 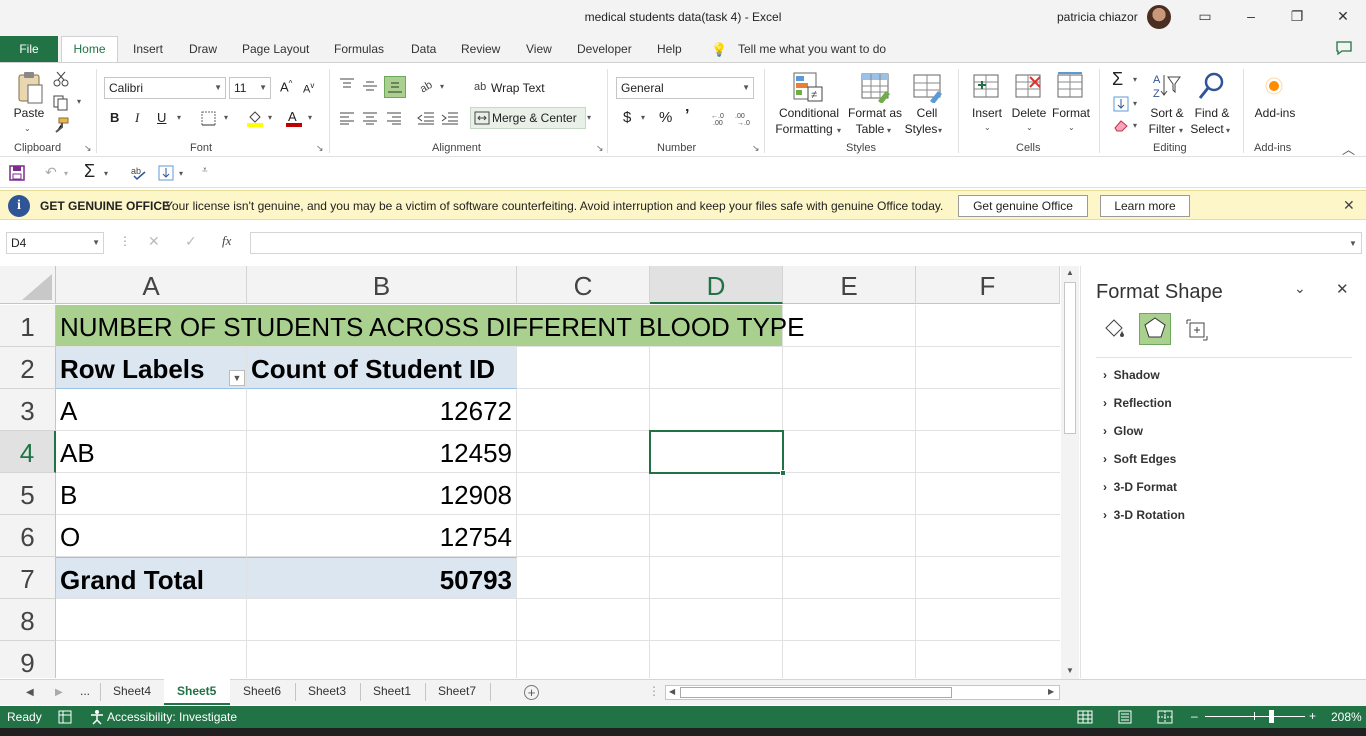 What do you see at coordinates (226, 117) in the screenshot?
I see `borders-dropdown-icon: ▾` at bounding box center [226, 117].